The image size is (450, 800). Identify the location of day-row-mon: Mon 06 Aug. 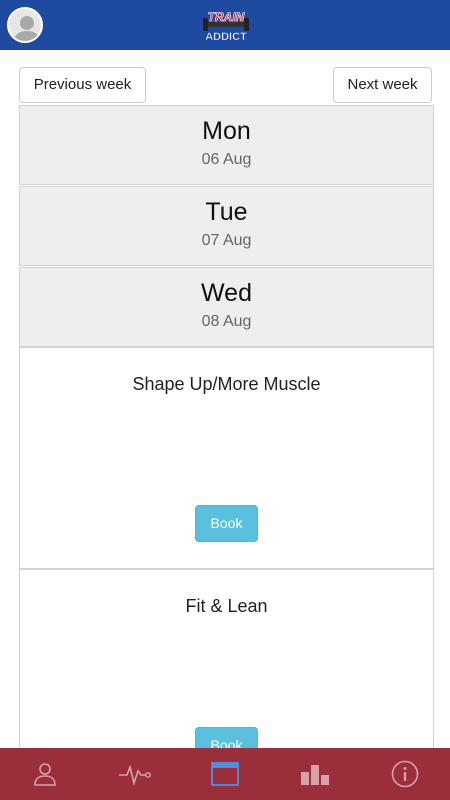
(226, 145).